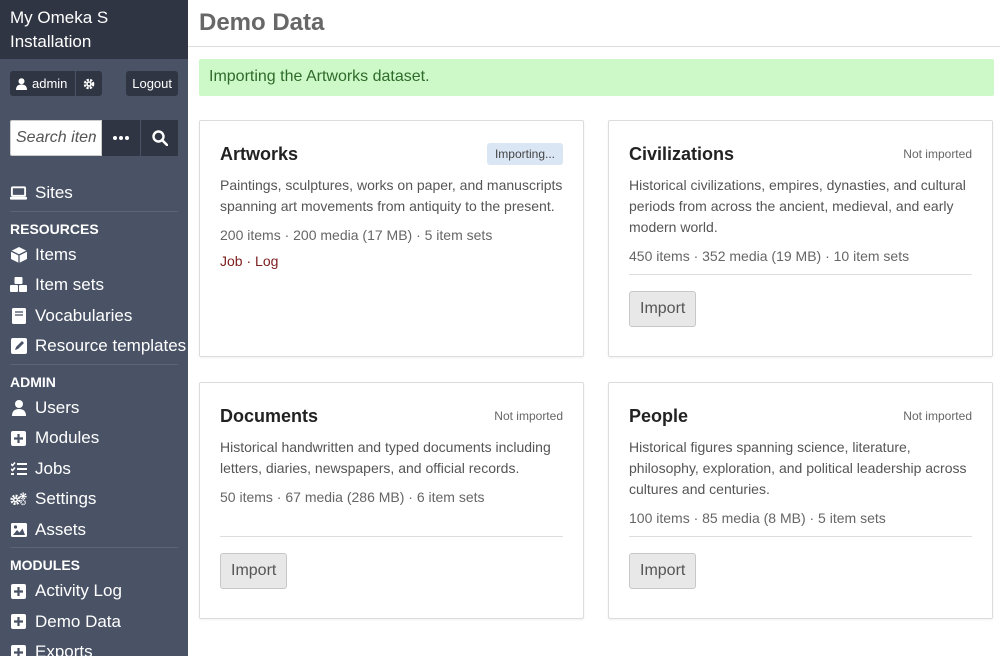  Describe the element at coordinates (18, 254) in the screenshot. I see `cube-icon` at that location.